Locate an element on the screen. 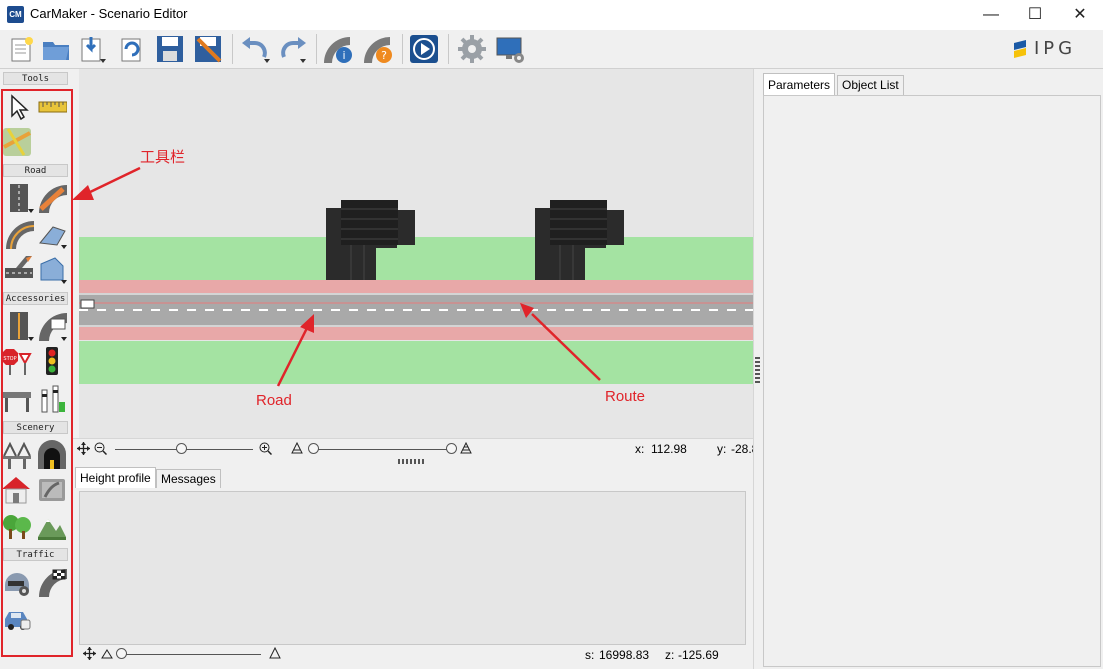  vertical-splitter is located at coordinates (757, 369).